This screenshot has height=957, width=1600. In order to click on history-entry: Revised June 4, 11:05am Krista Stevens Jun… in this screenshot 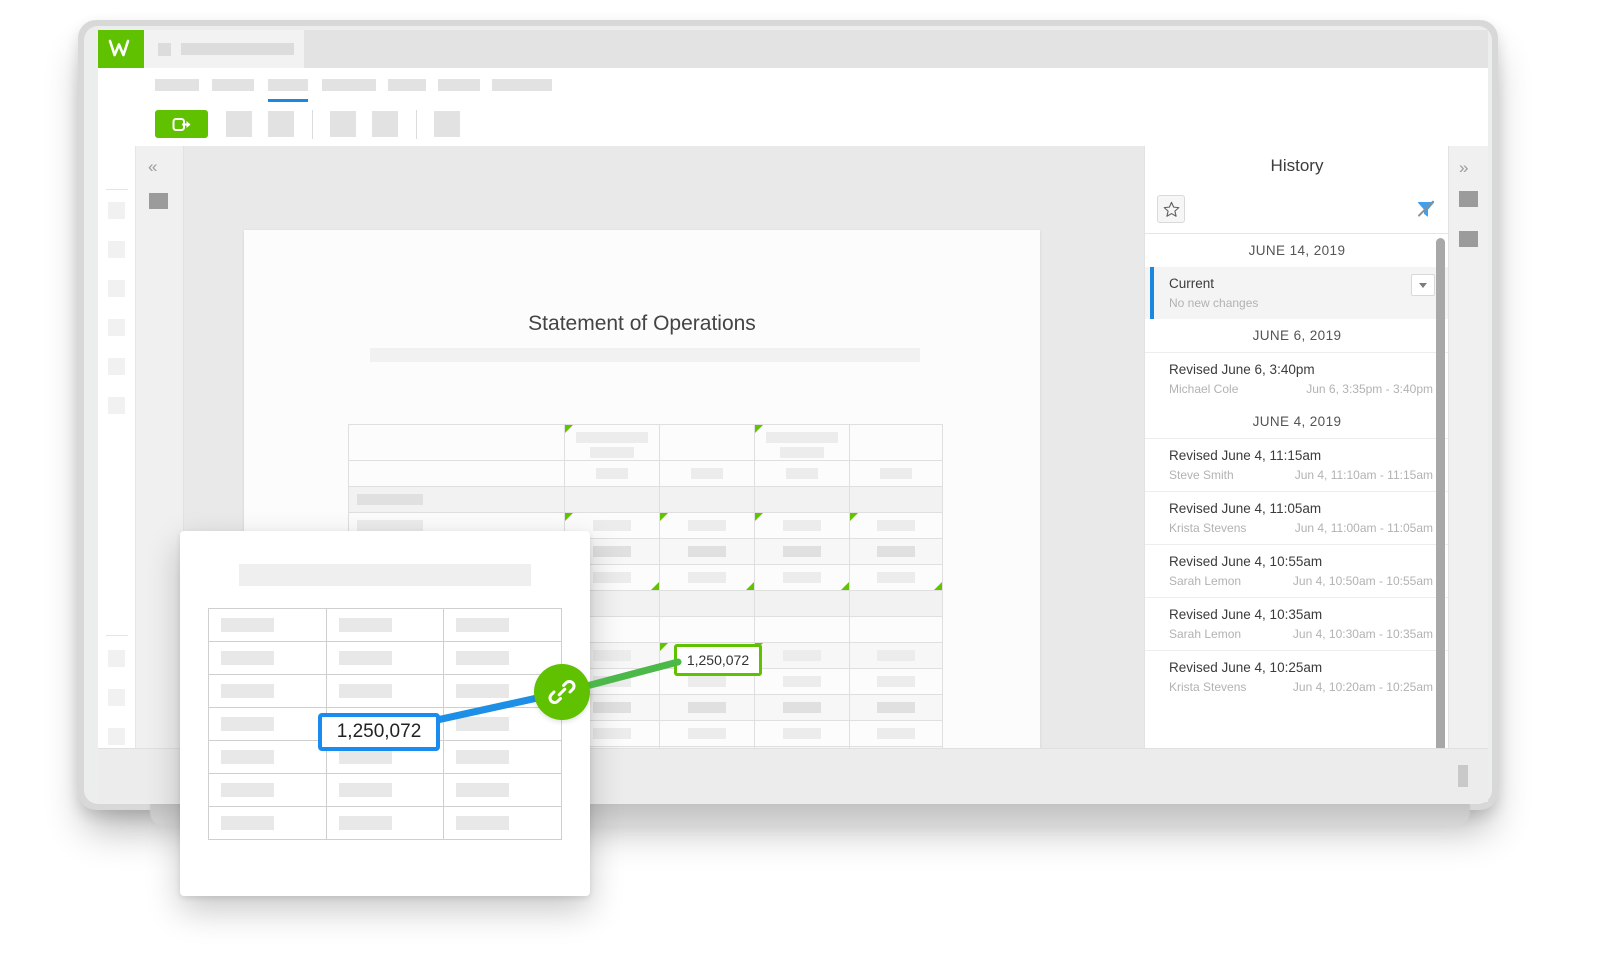, I will do `click(1297, 517)`.